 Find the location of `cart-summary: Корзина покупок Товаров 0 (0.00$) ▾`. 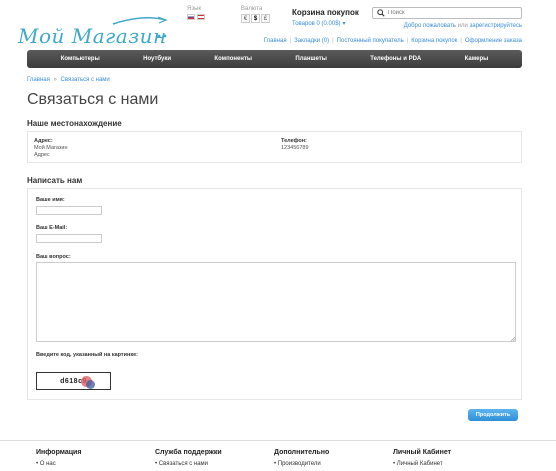

cart-summary: Корзина покупок Товаров 0 (0.00$) ▾ is located at coordinates (325, 17).